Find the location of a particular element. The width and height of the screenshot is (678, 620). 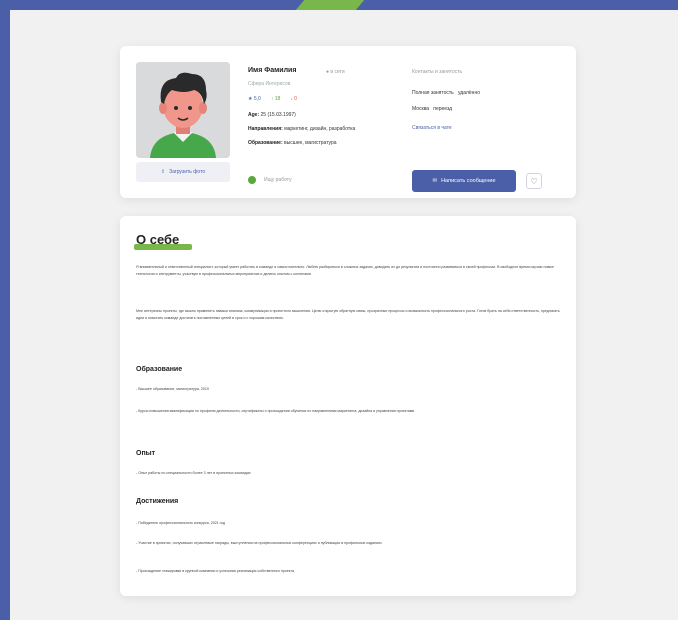

heart-icon: ♡ is located at coordinates (534, 181).